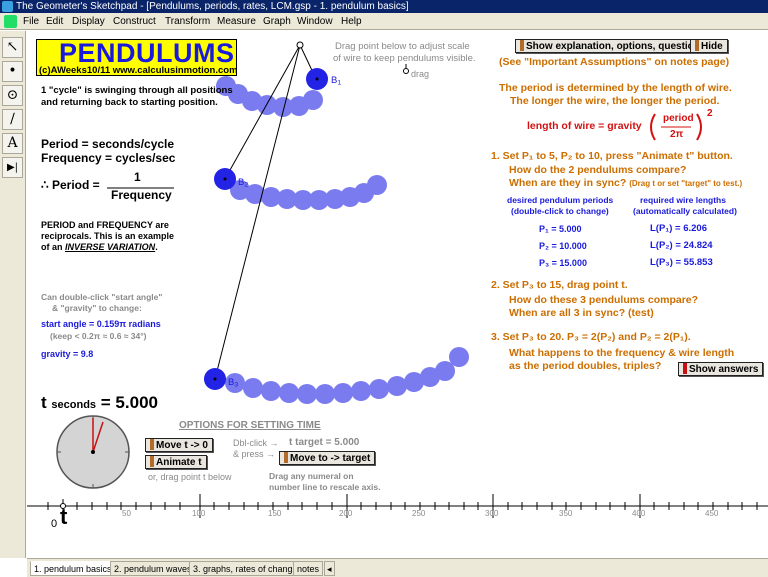 Image resolution: width=768 pixels, height=577 pixels. Describe the element at coordinates (256, 443) in the screenshot. I see `dblclick-label: Dbl-click →` at that location.